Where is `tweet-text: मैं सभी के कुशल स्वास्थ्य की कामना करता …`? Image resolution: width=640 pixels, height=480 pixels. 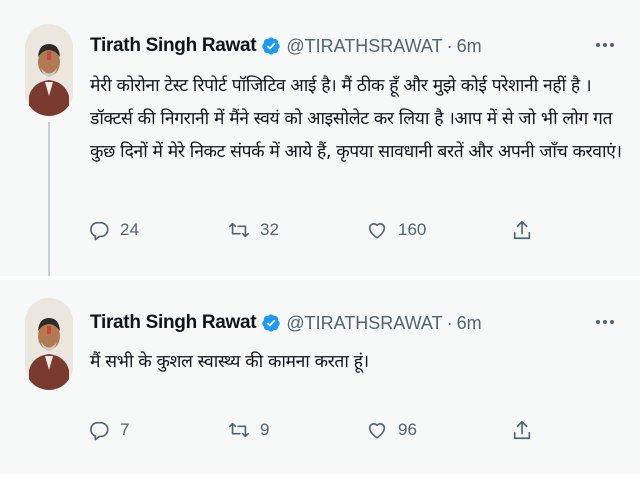
tweet-text: मैं सभी के कुशल स्वास्थ्य की कामना करता … is located at coordinates (229, 362).